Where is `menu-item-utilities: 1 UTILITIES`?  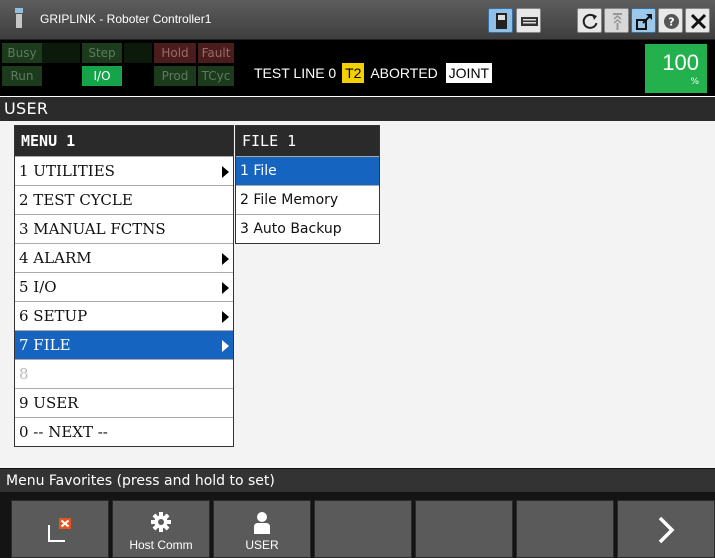 menu-item-utilities: 1 UTILITIES is located at coordinates (124, 170).